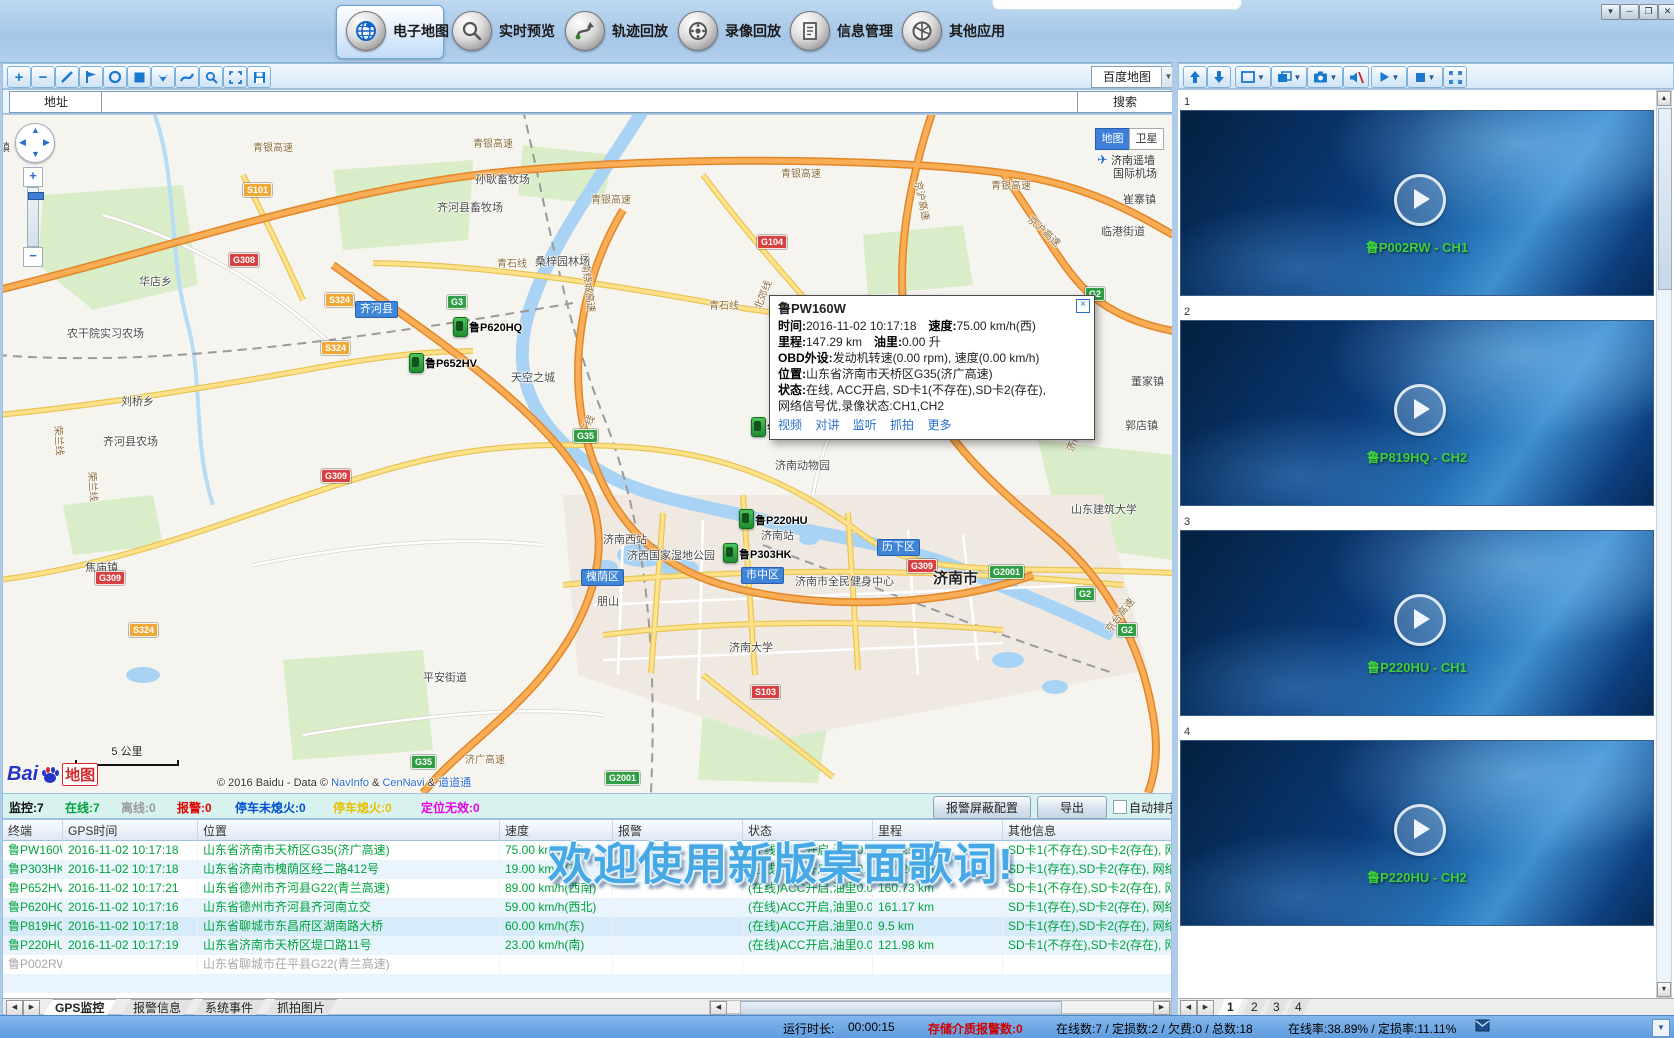 The image size is (1674, 1038). What do you see at coordinates (1125, 102) in the screenshot?
I see `search-button: 搜索` at bounding box center [1125, 102].